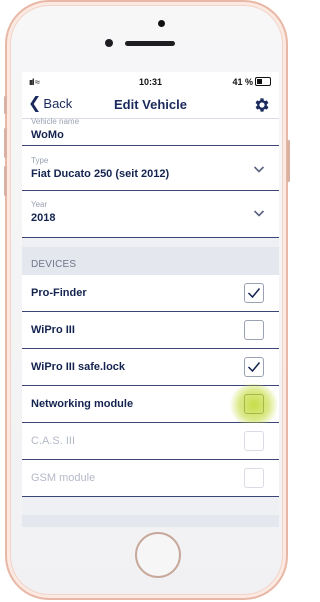 The width and height of the screenshot is (320, 602). What do you see at coordinates (5, 181) in the screenshot?
I see `volume-down-button` at bounding box center [5, 181].